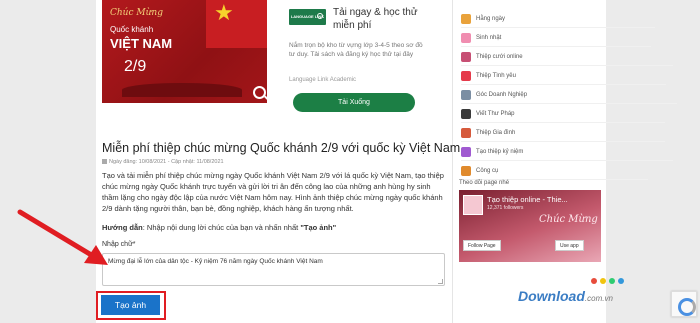 This screenshot has height=323, width=700. Describe the element at coordinates (568, 152) in the screenshot. I see `sidebar-item: Tạo thiệp kỷ niệm` at that location.